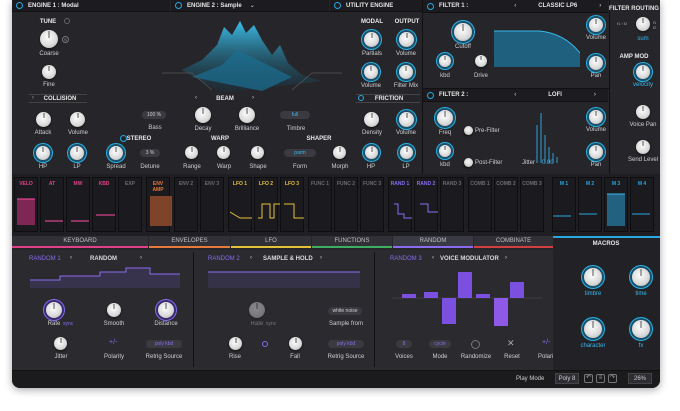 The height and width of the screenshot is (411, 680). Describe the element at coordinates (77, 119) in the screenshot. I see `volume-knob` at that location.